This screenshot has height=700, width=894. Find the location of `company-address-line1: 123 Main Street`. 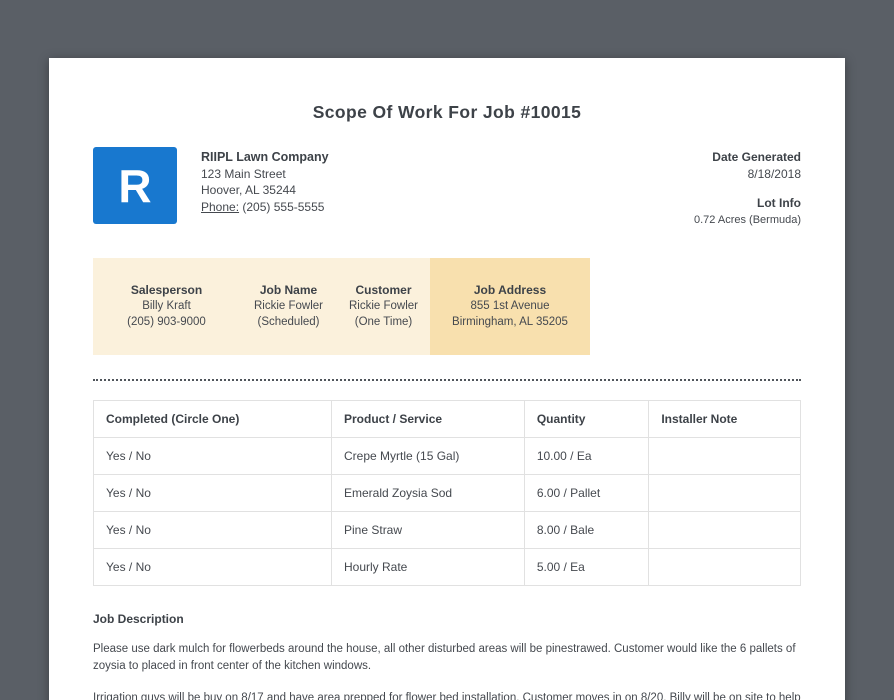

company-address-line1: 123 Main Street is located at coordinates (243, 173).